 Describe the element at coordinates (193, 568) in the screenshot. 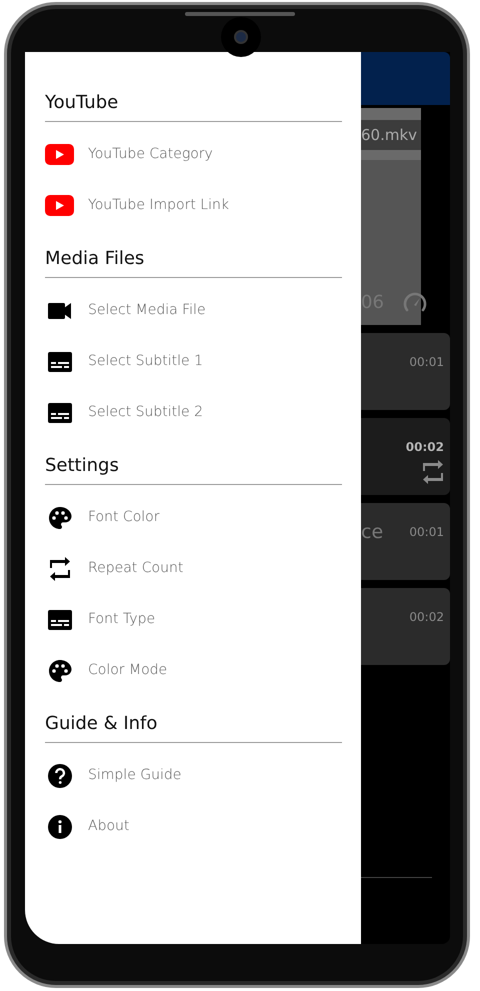

I see `menu-item: Repeat Count` at that location.